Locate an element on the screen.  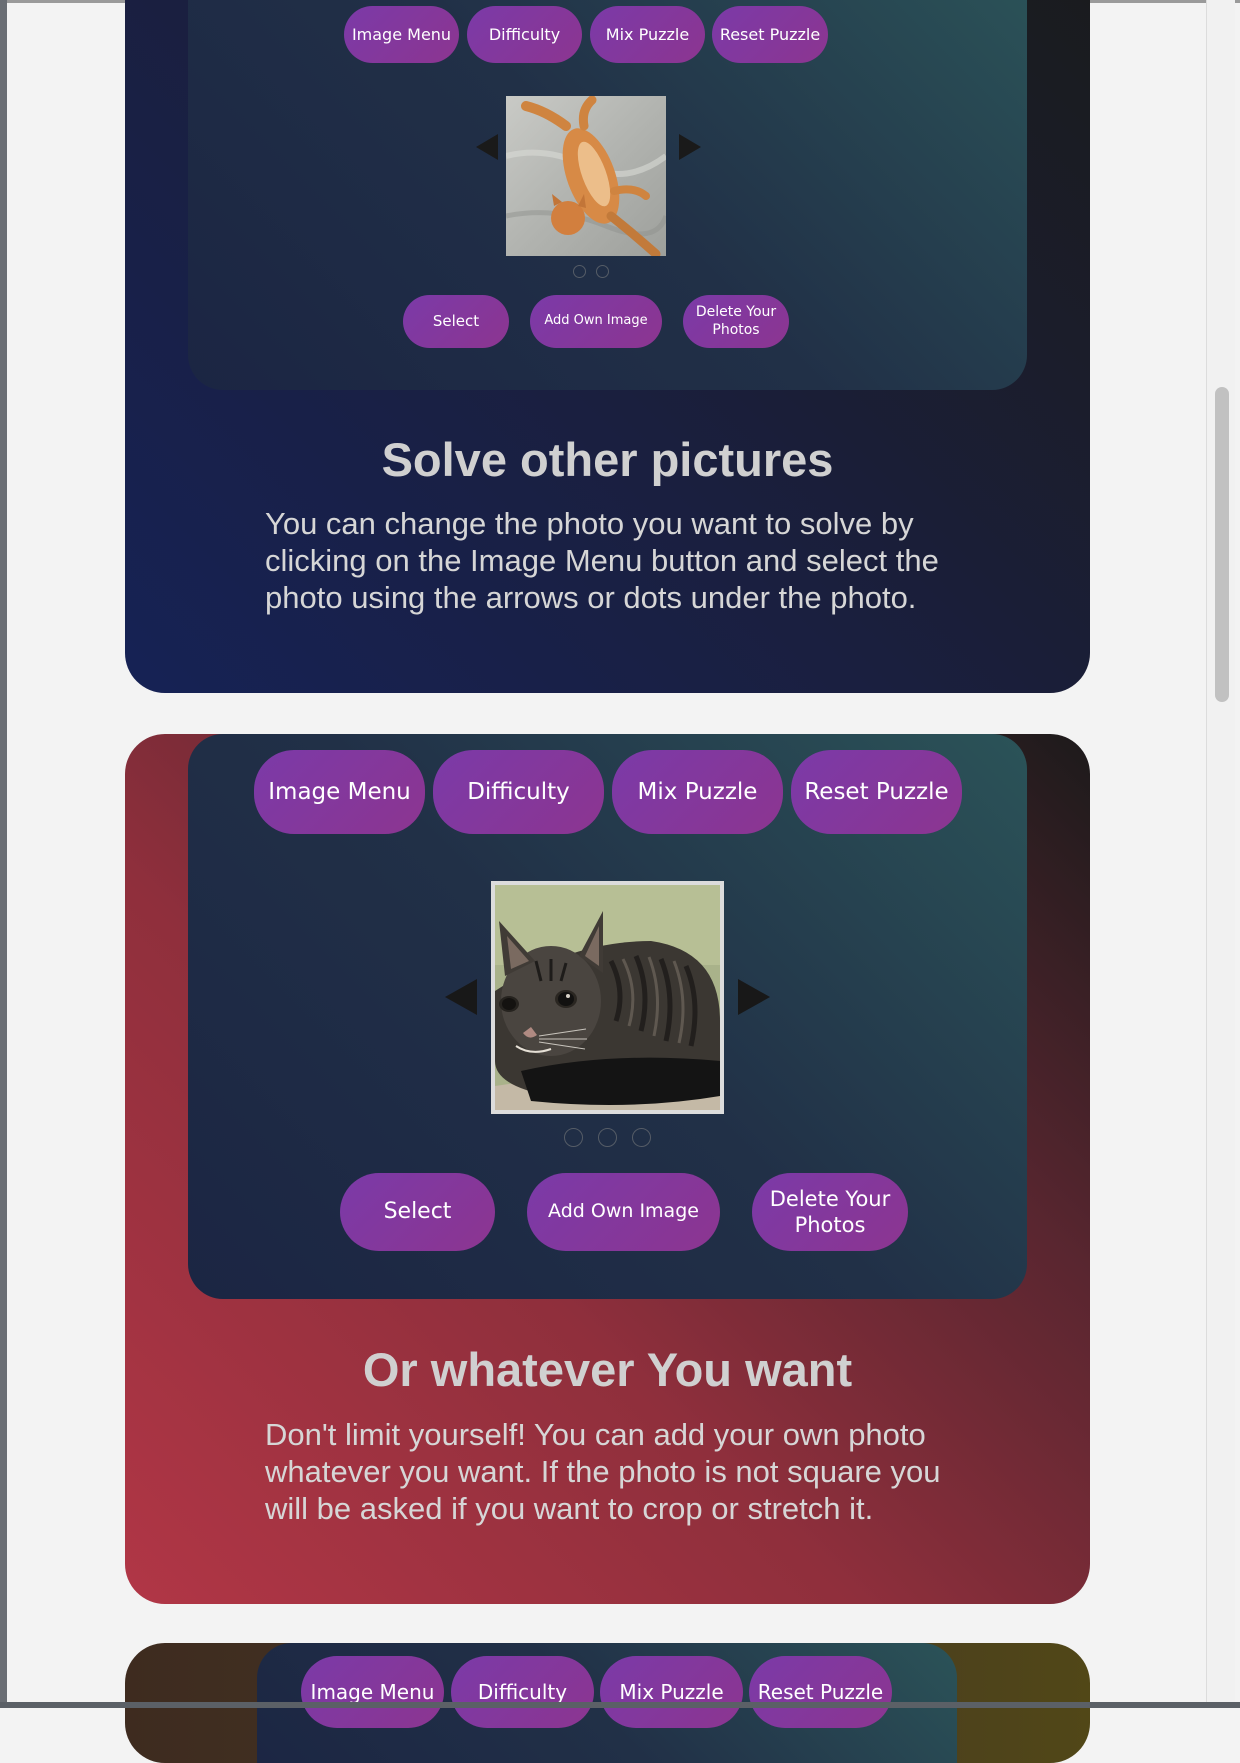
scrollbar-thumb is located at coordinates (1222, 544).